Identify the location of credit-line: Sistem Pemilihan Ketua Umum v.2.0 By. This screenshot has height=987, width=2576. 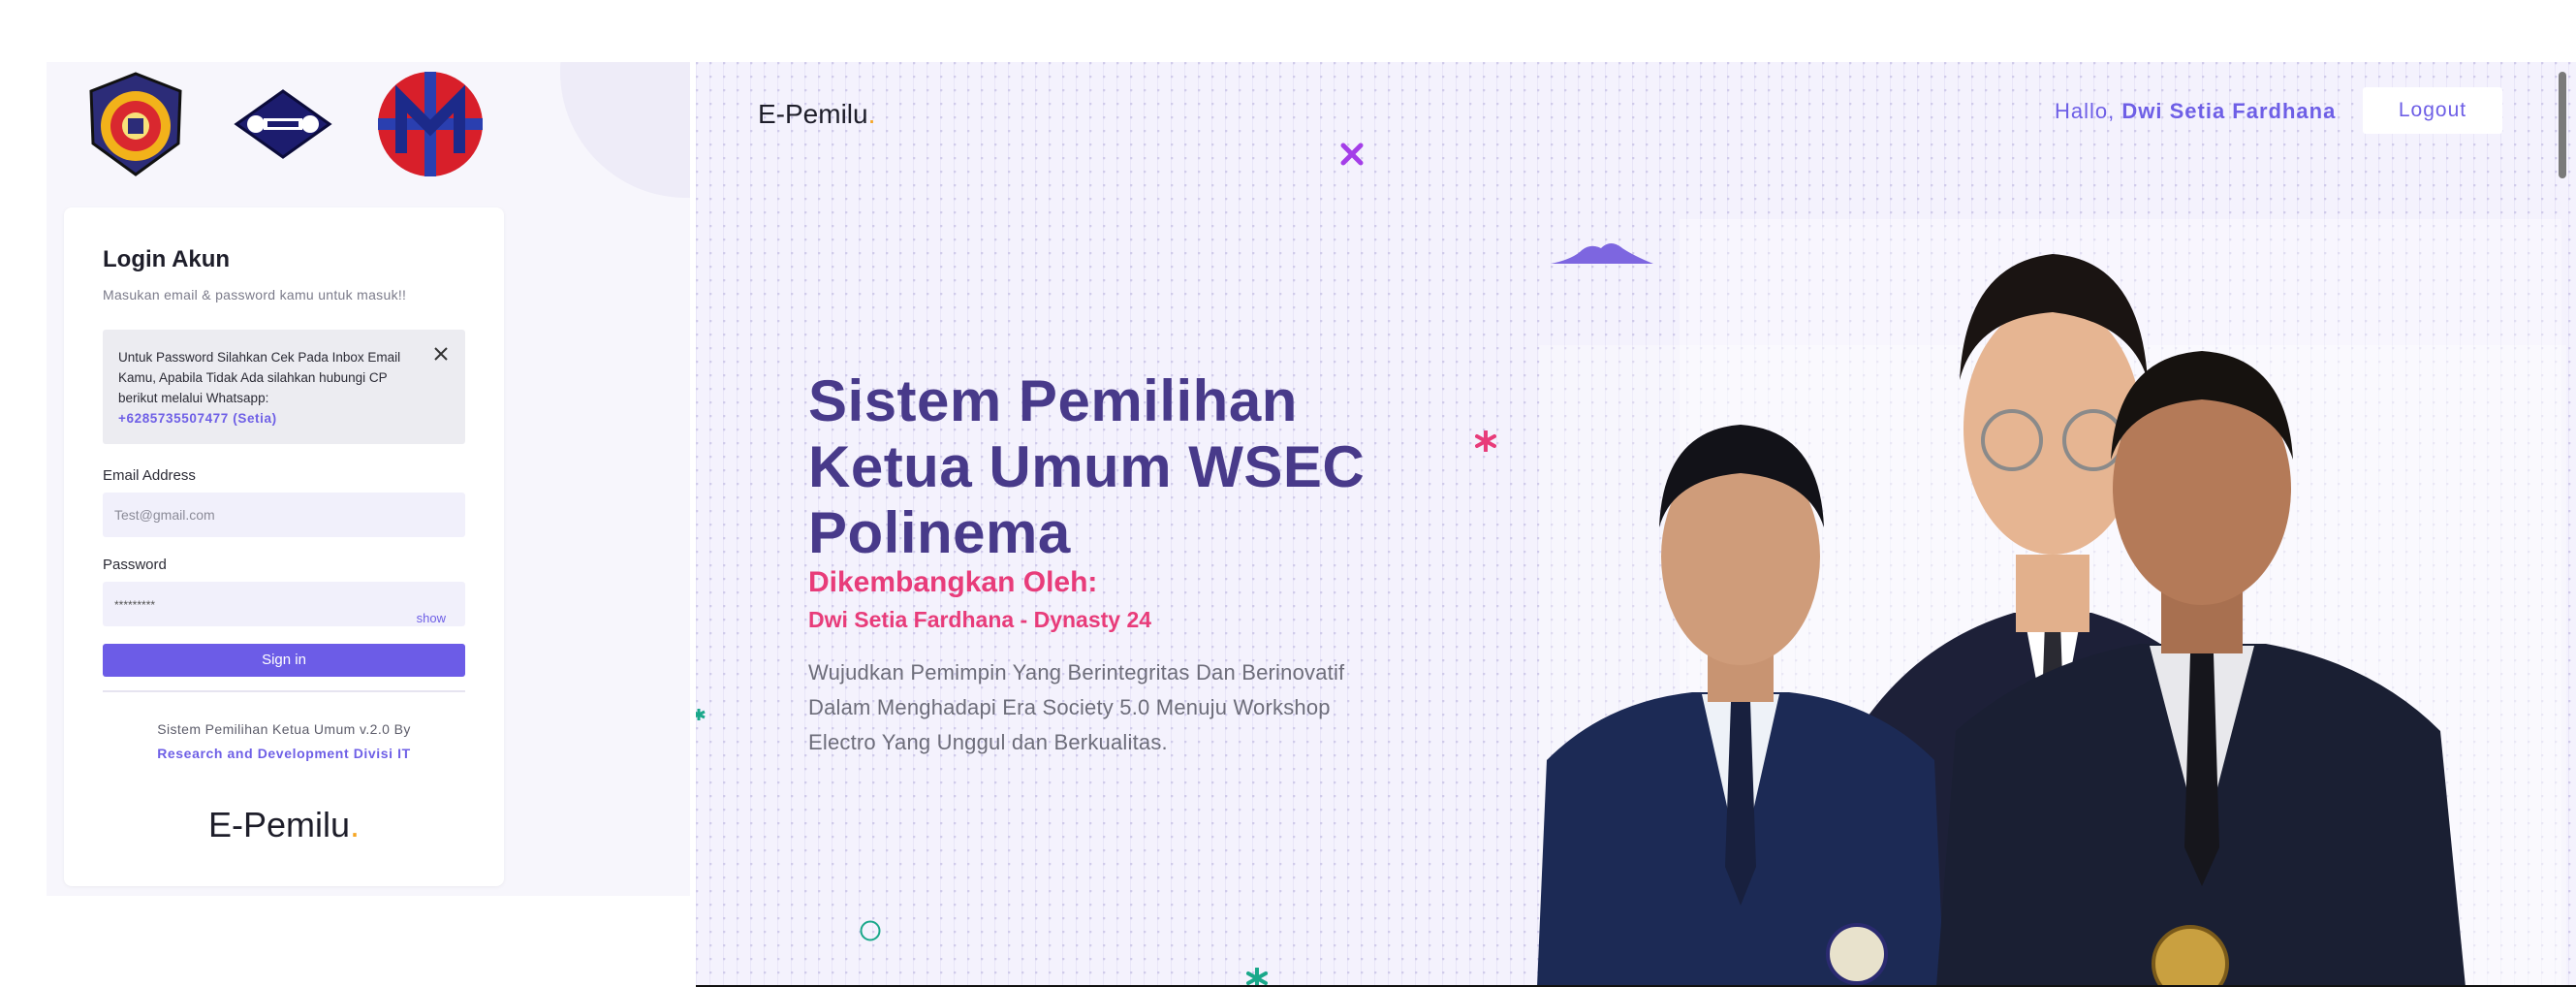
(284, 729).